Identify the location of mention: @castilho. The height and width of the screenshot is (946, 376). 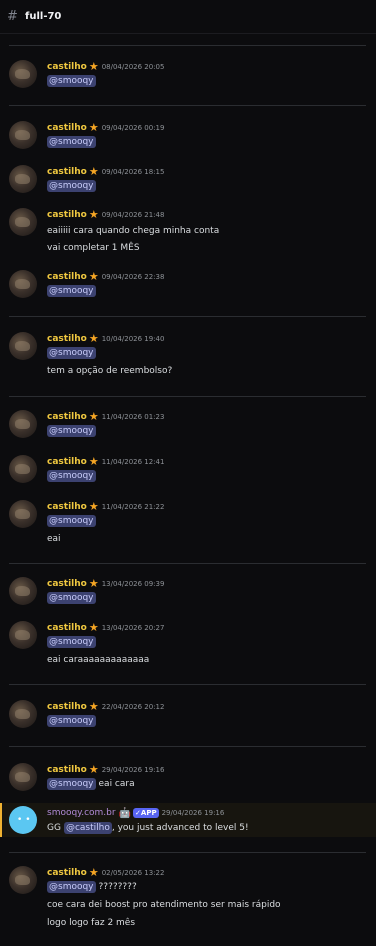
(87, 828).